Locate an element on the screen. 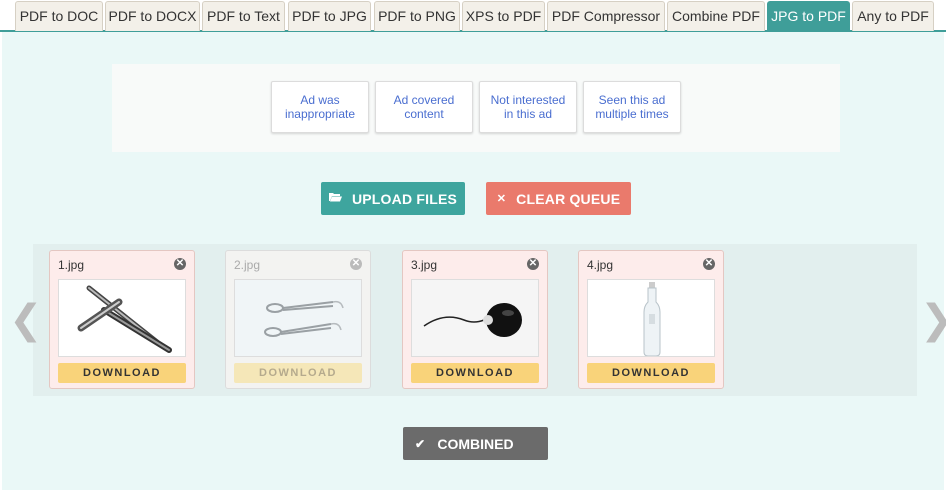  tab-combine-pdf: Combine PDF is located at coordinates (716, 16).